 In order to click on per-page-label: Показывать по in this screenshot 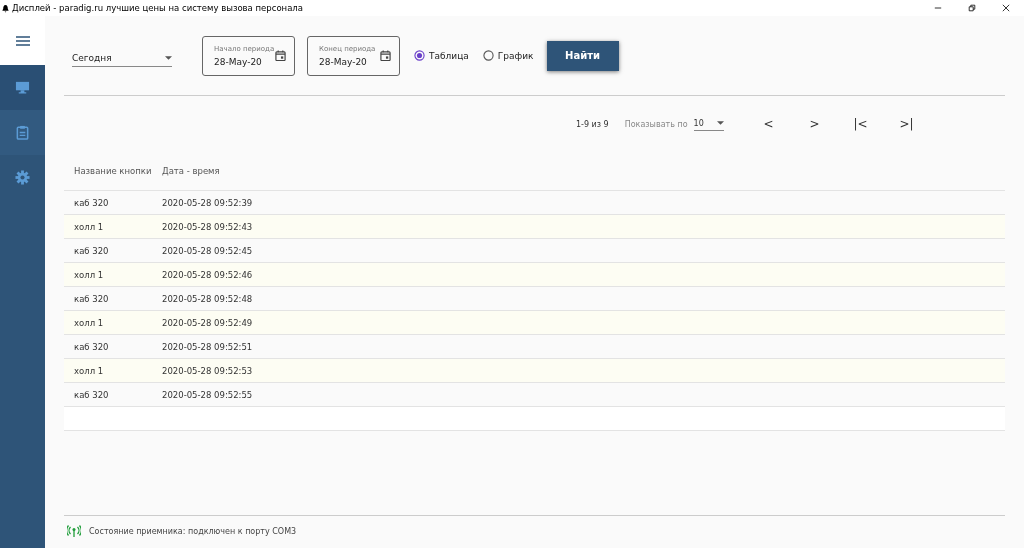, I will do `click(656, 124)`.